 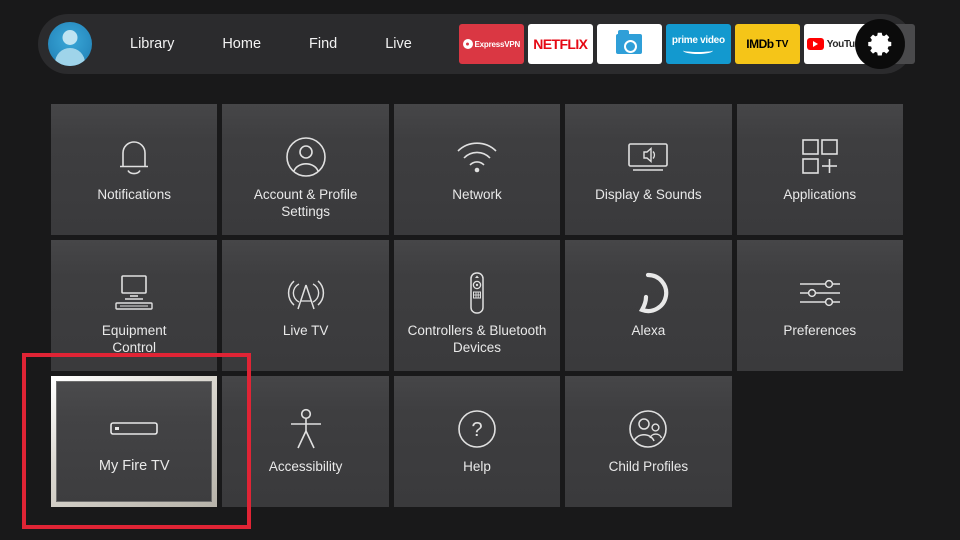 I want to click on nav-item-live: Live, so click(x=398, y=44).